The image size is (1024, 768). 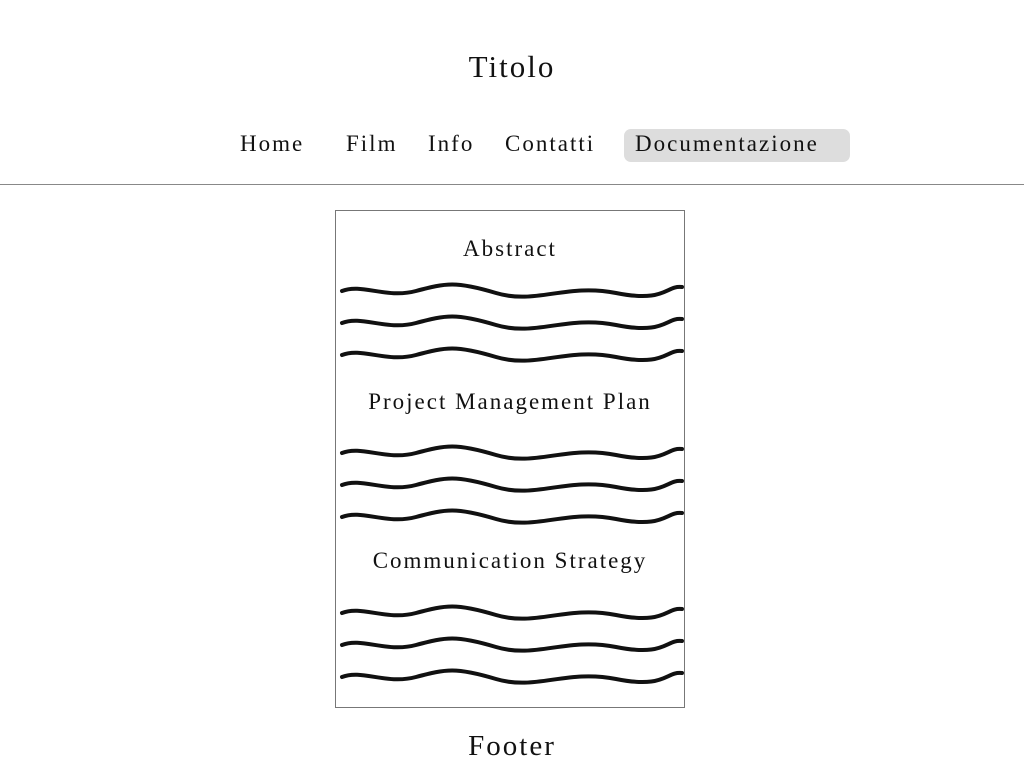 What do you see at coordinates (371, 145) in the screenshot?
I see `nav-item-film: Film` at bounding box center [371, 145].